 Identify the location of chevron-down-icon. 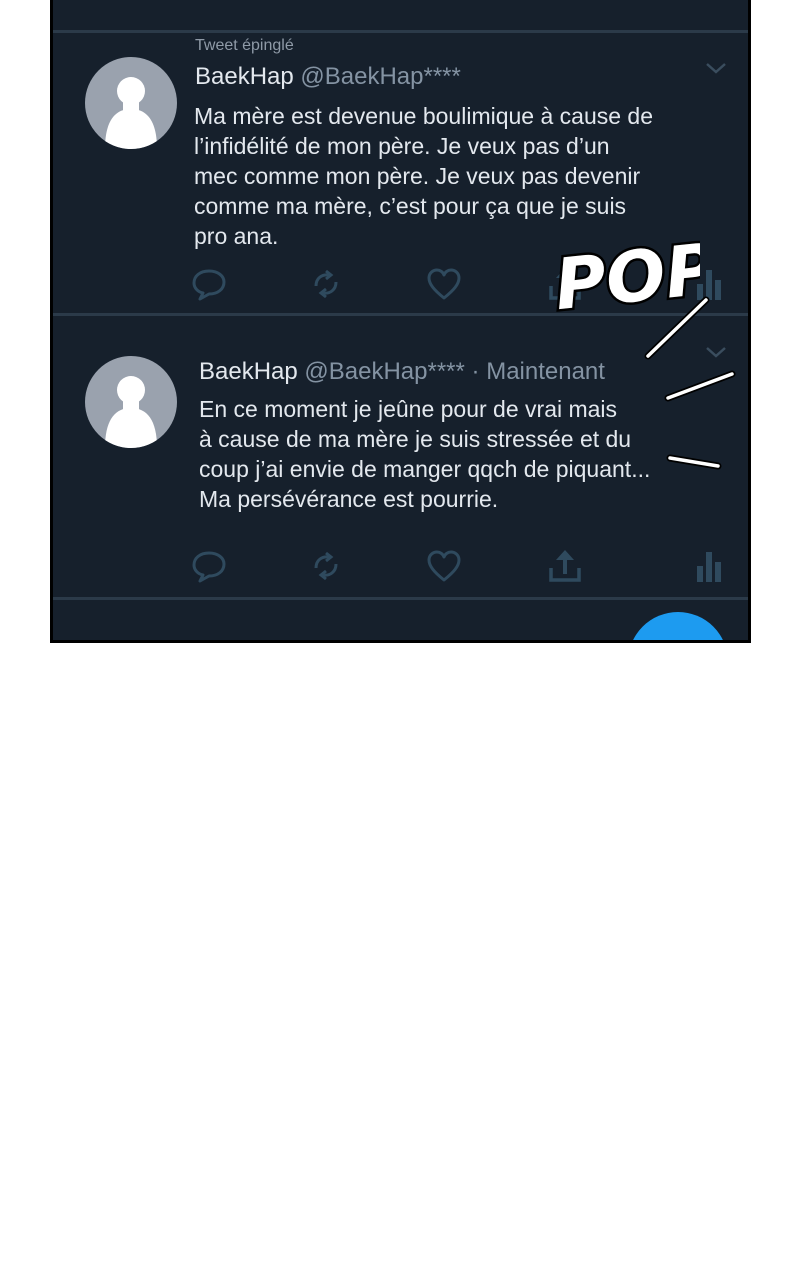
(716, 68).